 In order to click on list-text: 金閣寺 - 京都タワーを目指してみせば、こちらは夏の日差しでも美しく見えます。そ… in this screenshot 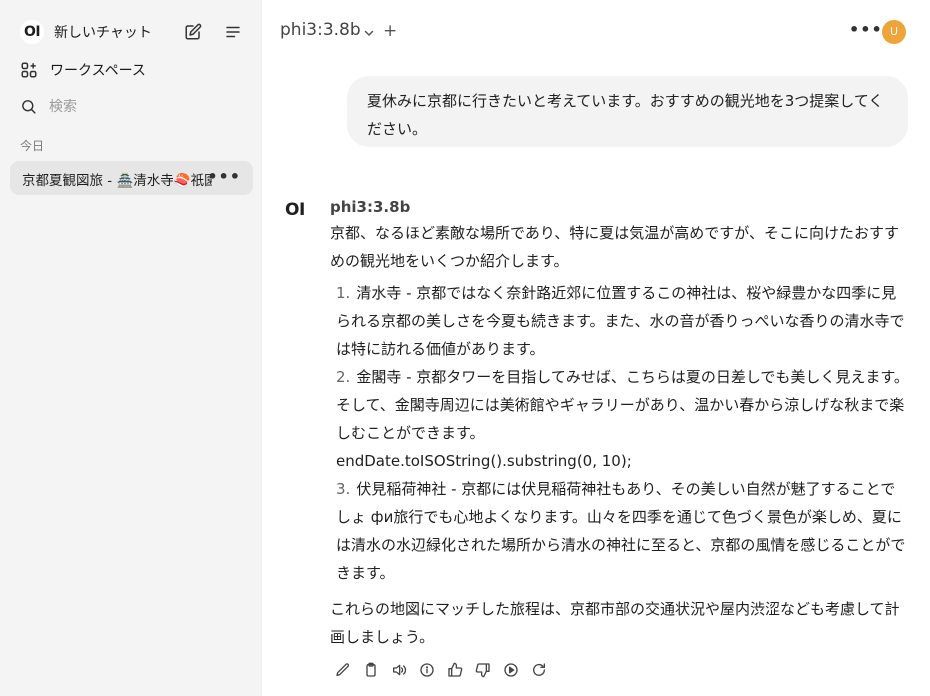, I will do `click(622, 405)`.